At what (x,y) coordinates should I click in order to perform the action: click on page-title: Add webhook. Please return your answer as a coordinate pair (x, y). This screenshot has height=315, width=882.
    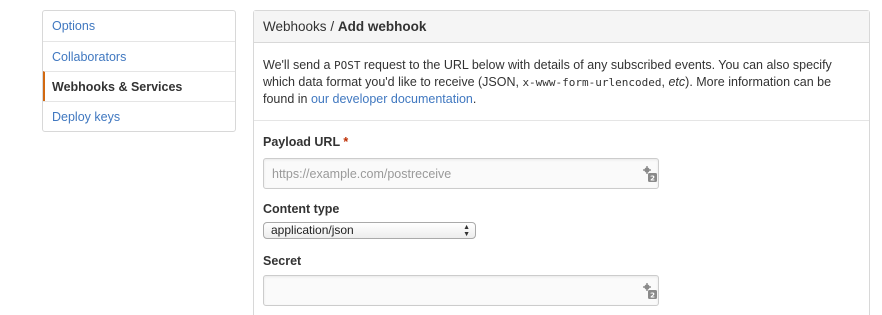
    Looking at the image, I should click on (382, 26).